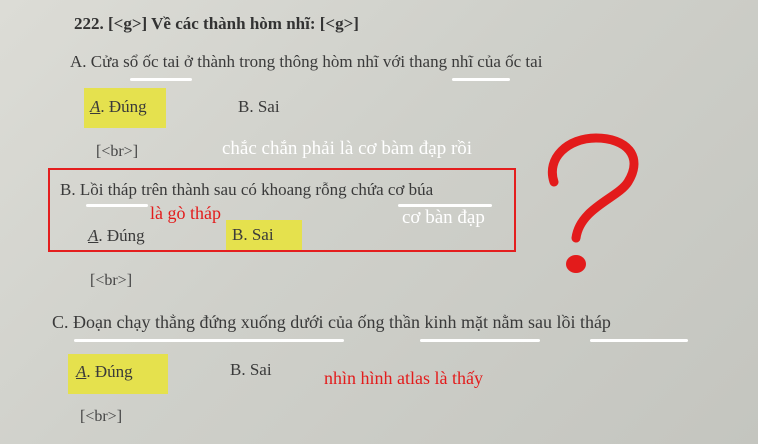 The image size is (758, 444). Describe the element at coordinates (481, 79) in the screenshot. I see `underline-thang-nhi` at that location.